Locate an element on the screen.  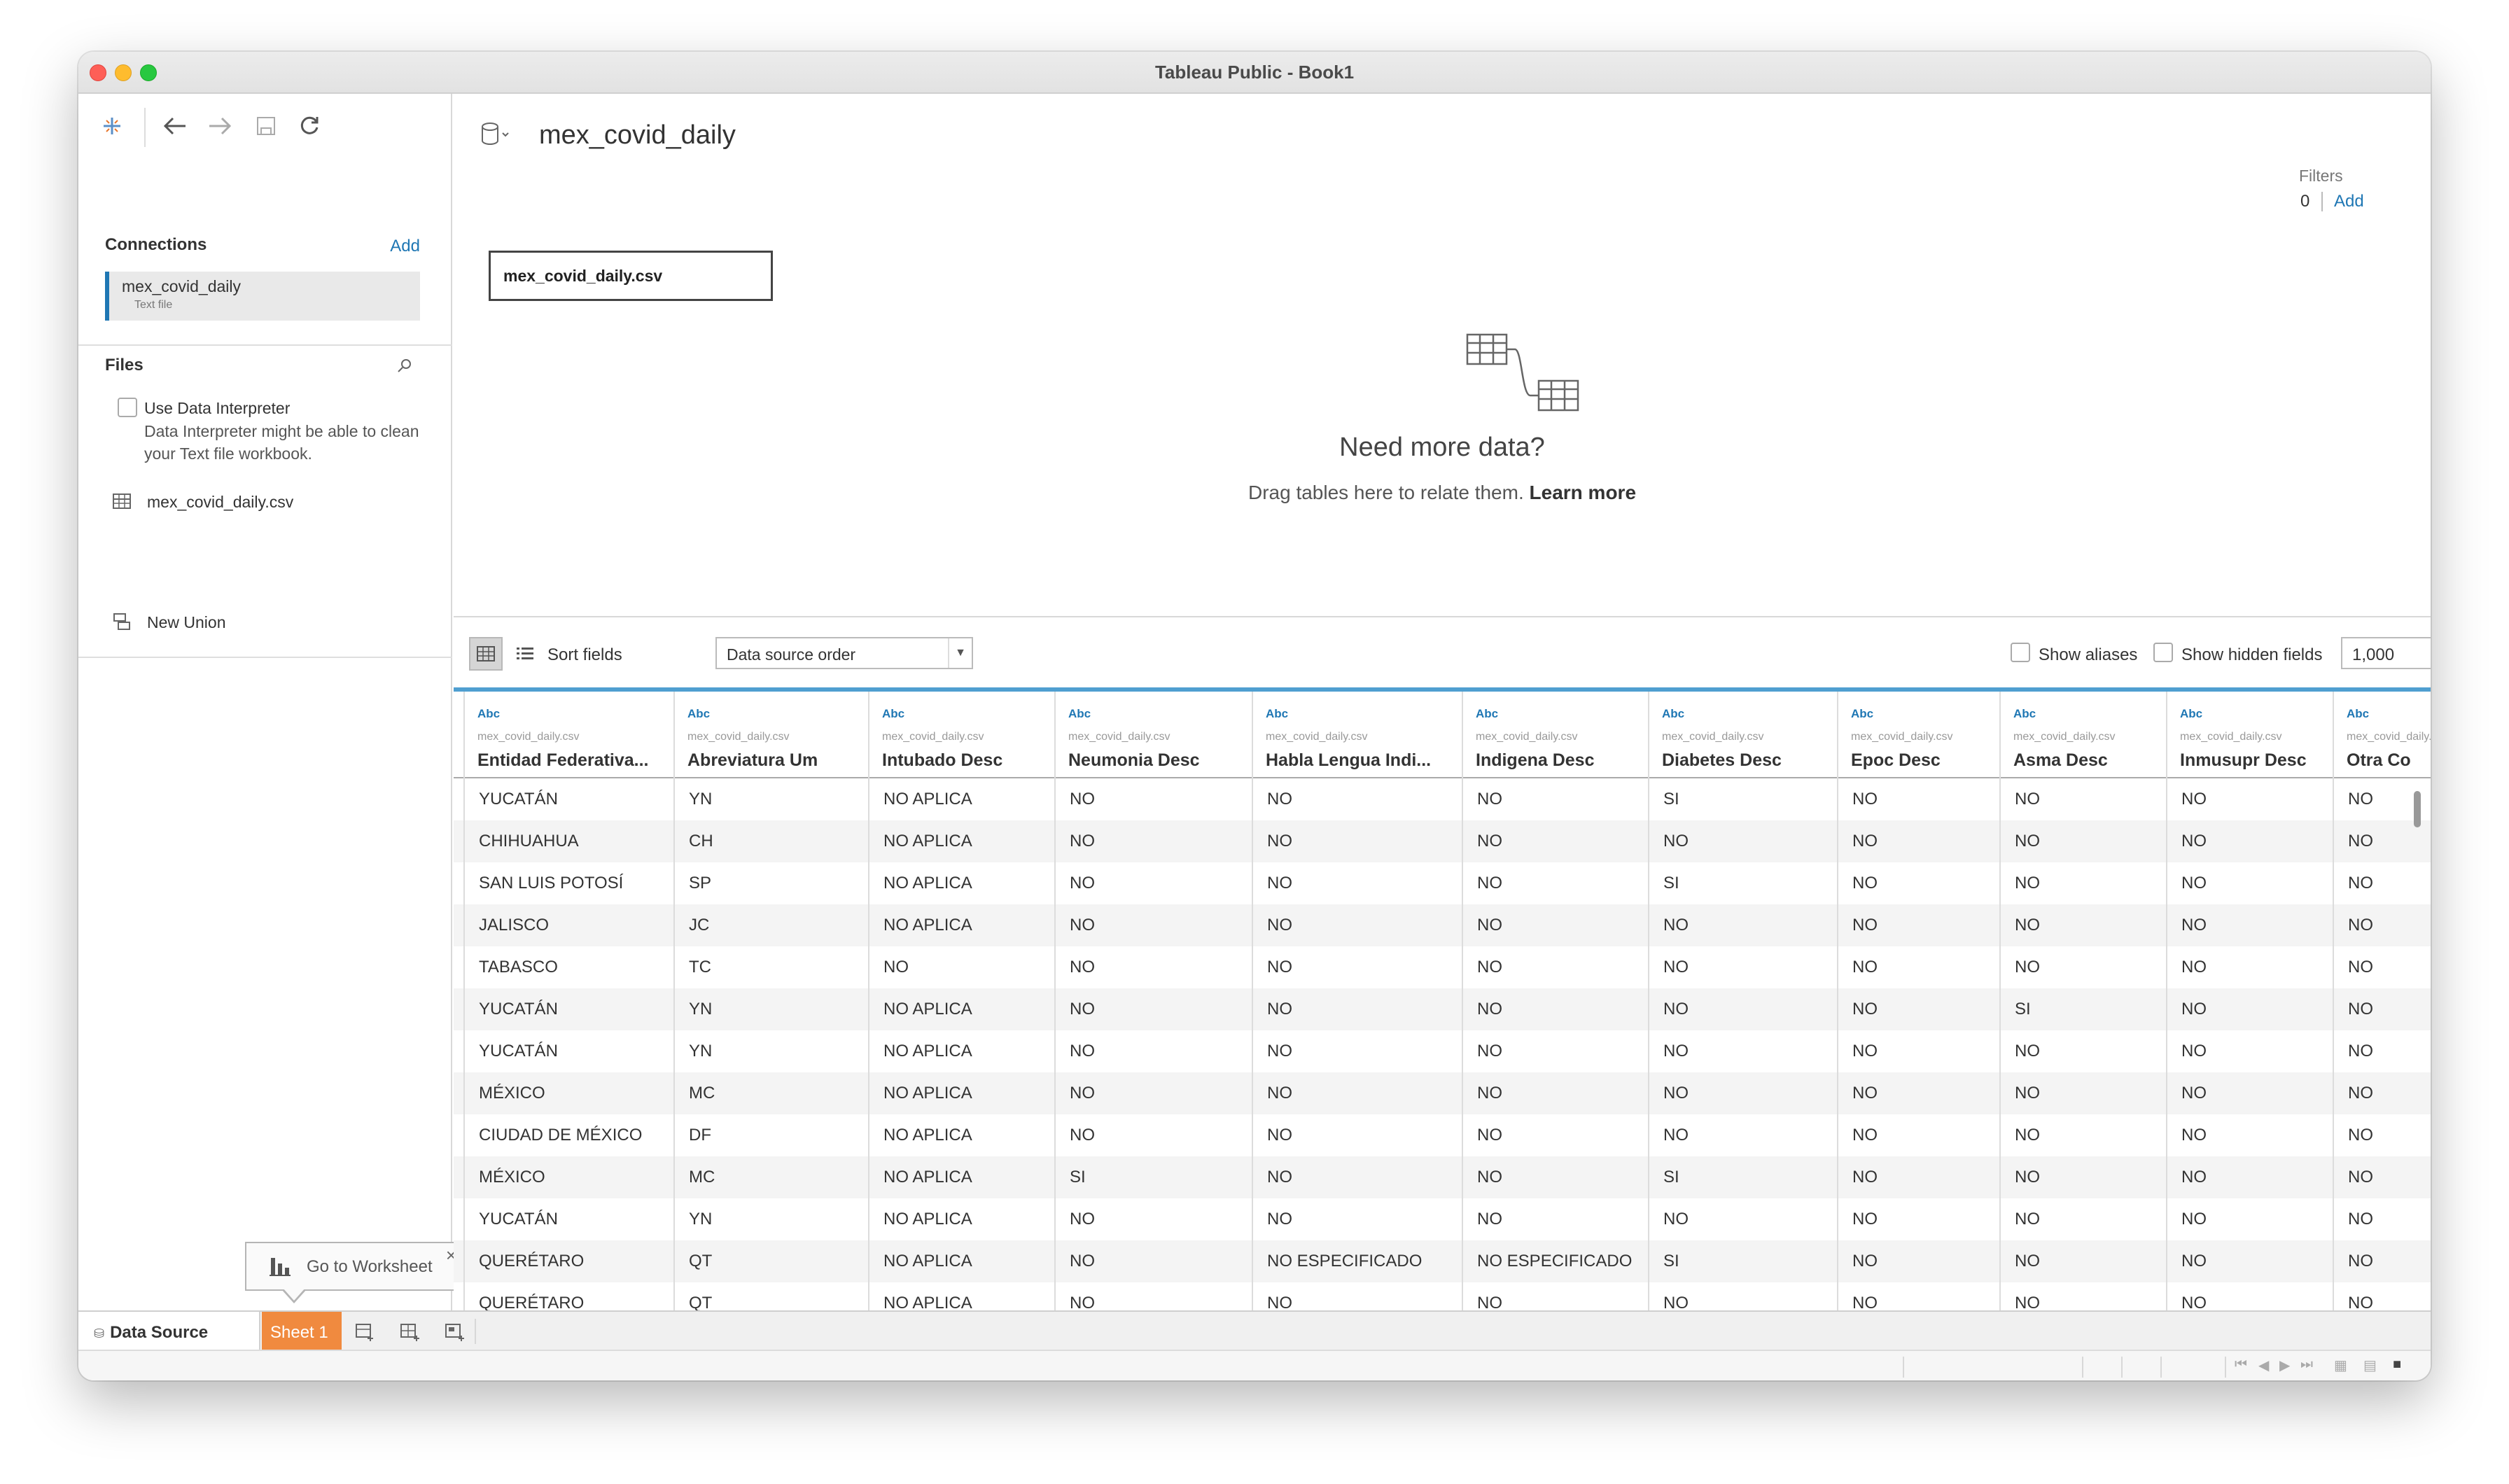
first-page-icon: ⏮ is located at coordinates (2241, 1365).